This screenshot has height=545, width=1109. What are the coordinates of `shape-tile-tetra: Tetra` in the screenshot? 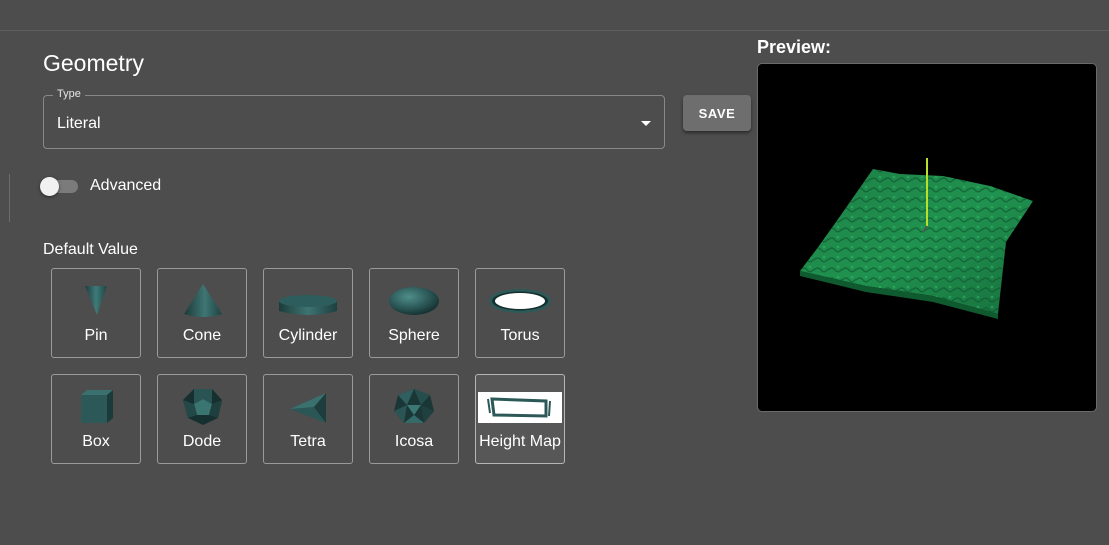 It's located at (308, 419).